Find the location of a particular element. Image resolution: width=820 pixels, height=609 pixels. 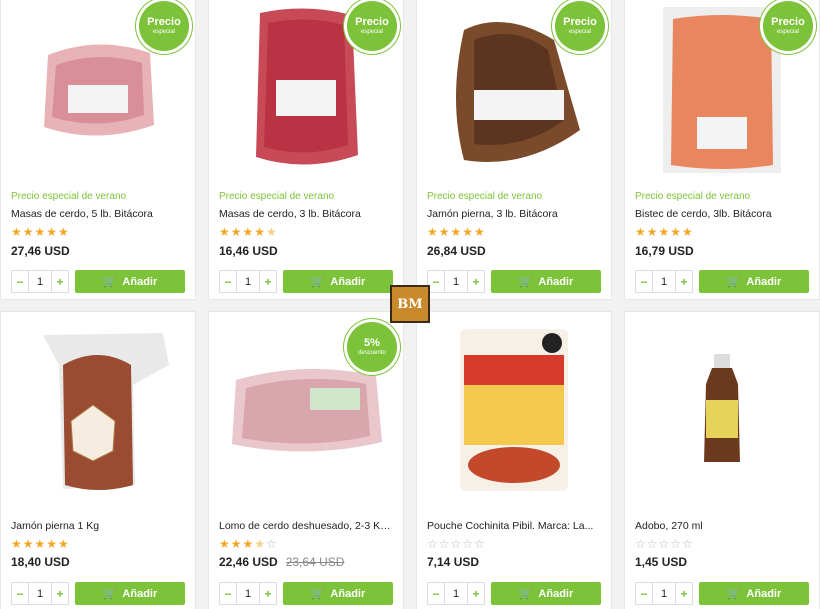

current-price: 22,46 USD is located at coordinates (248, 562).